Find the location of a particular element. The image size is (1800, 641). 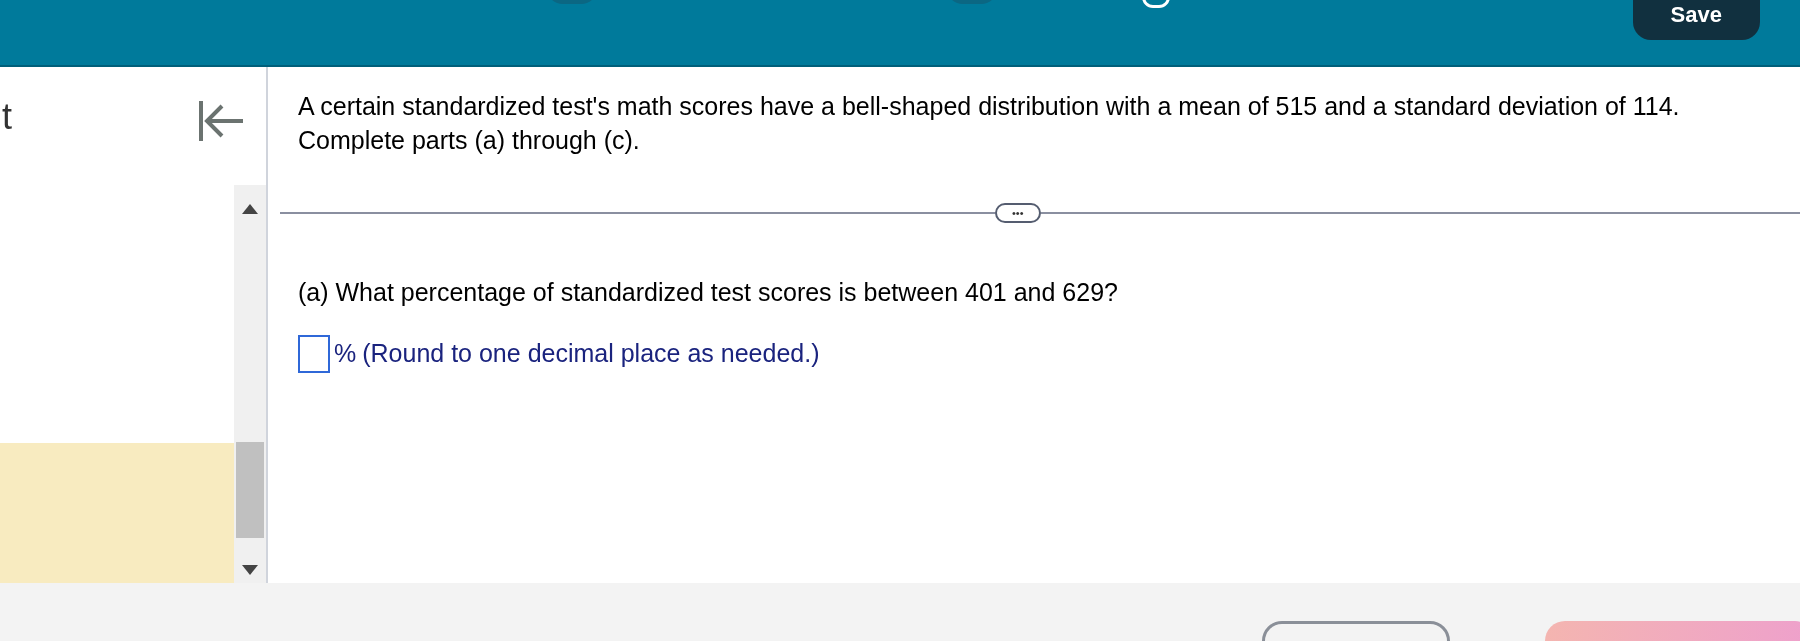

panel-title: t is located at coordinates (6, 117).